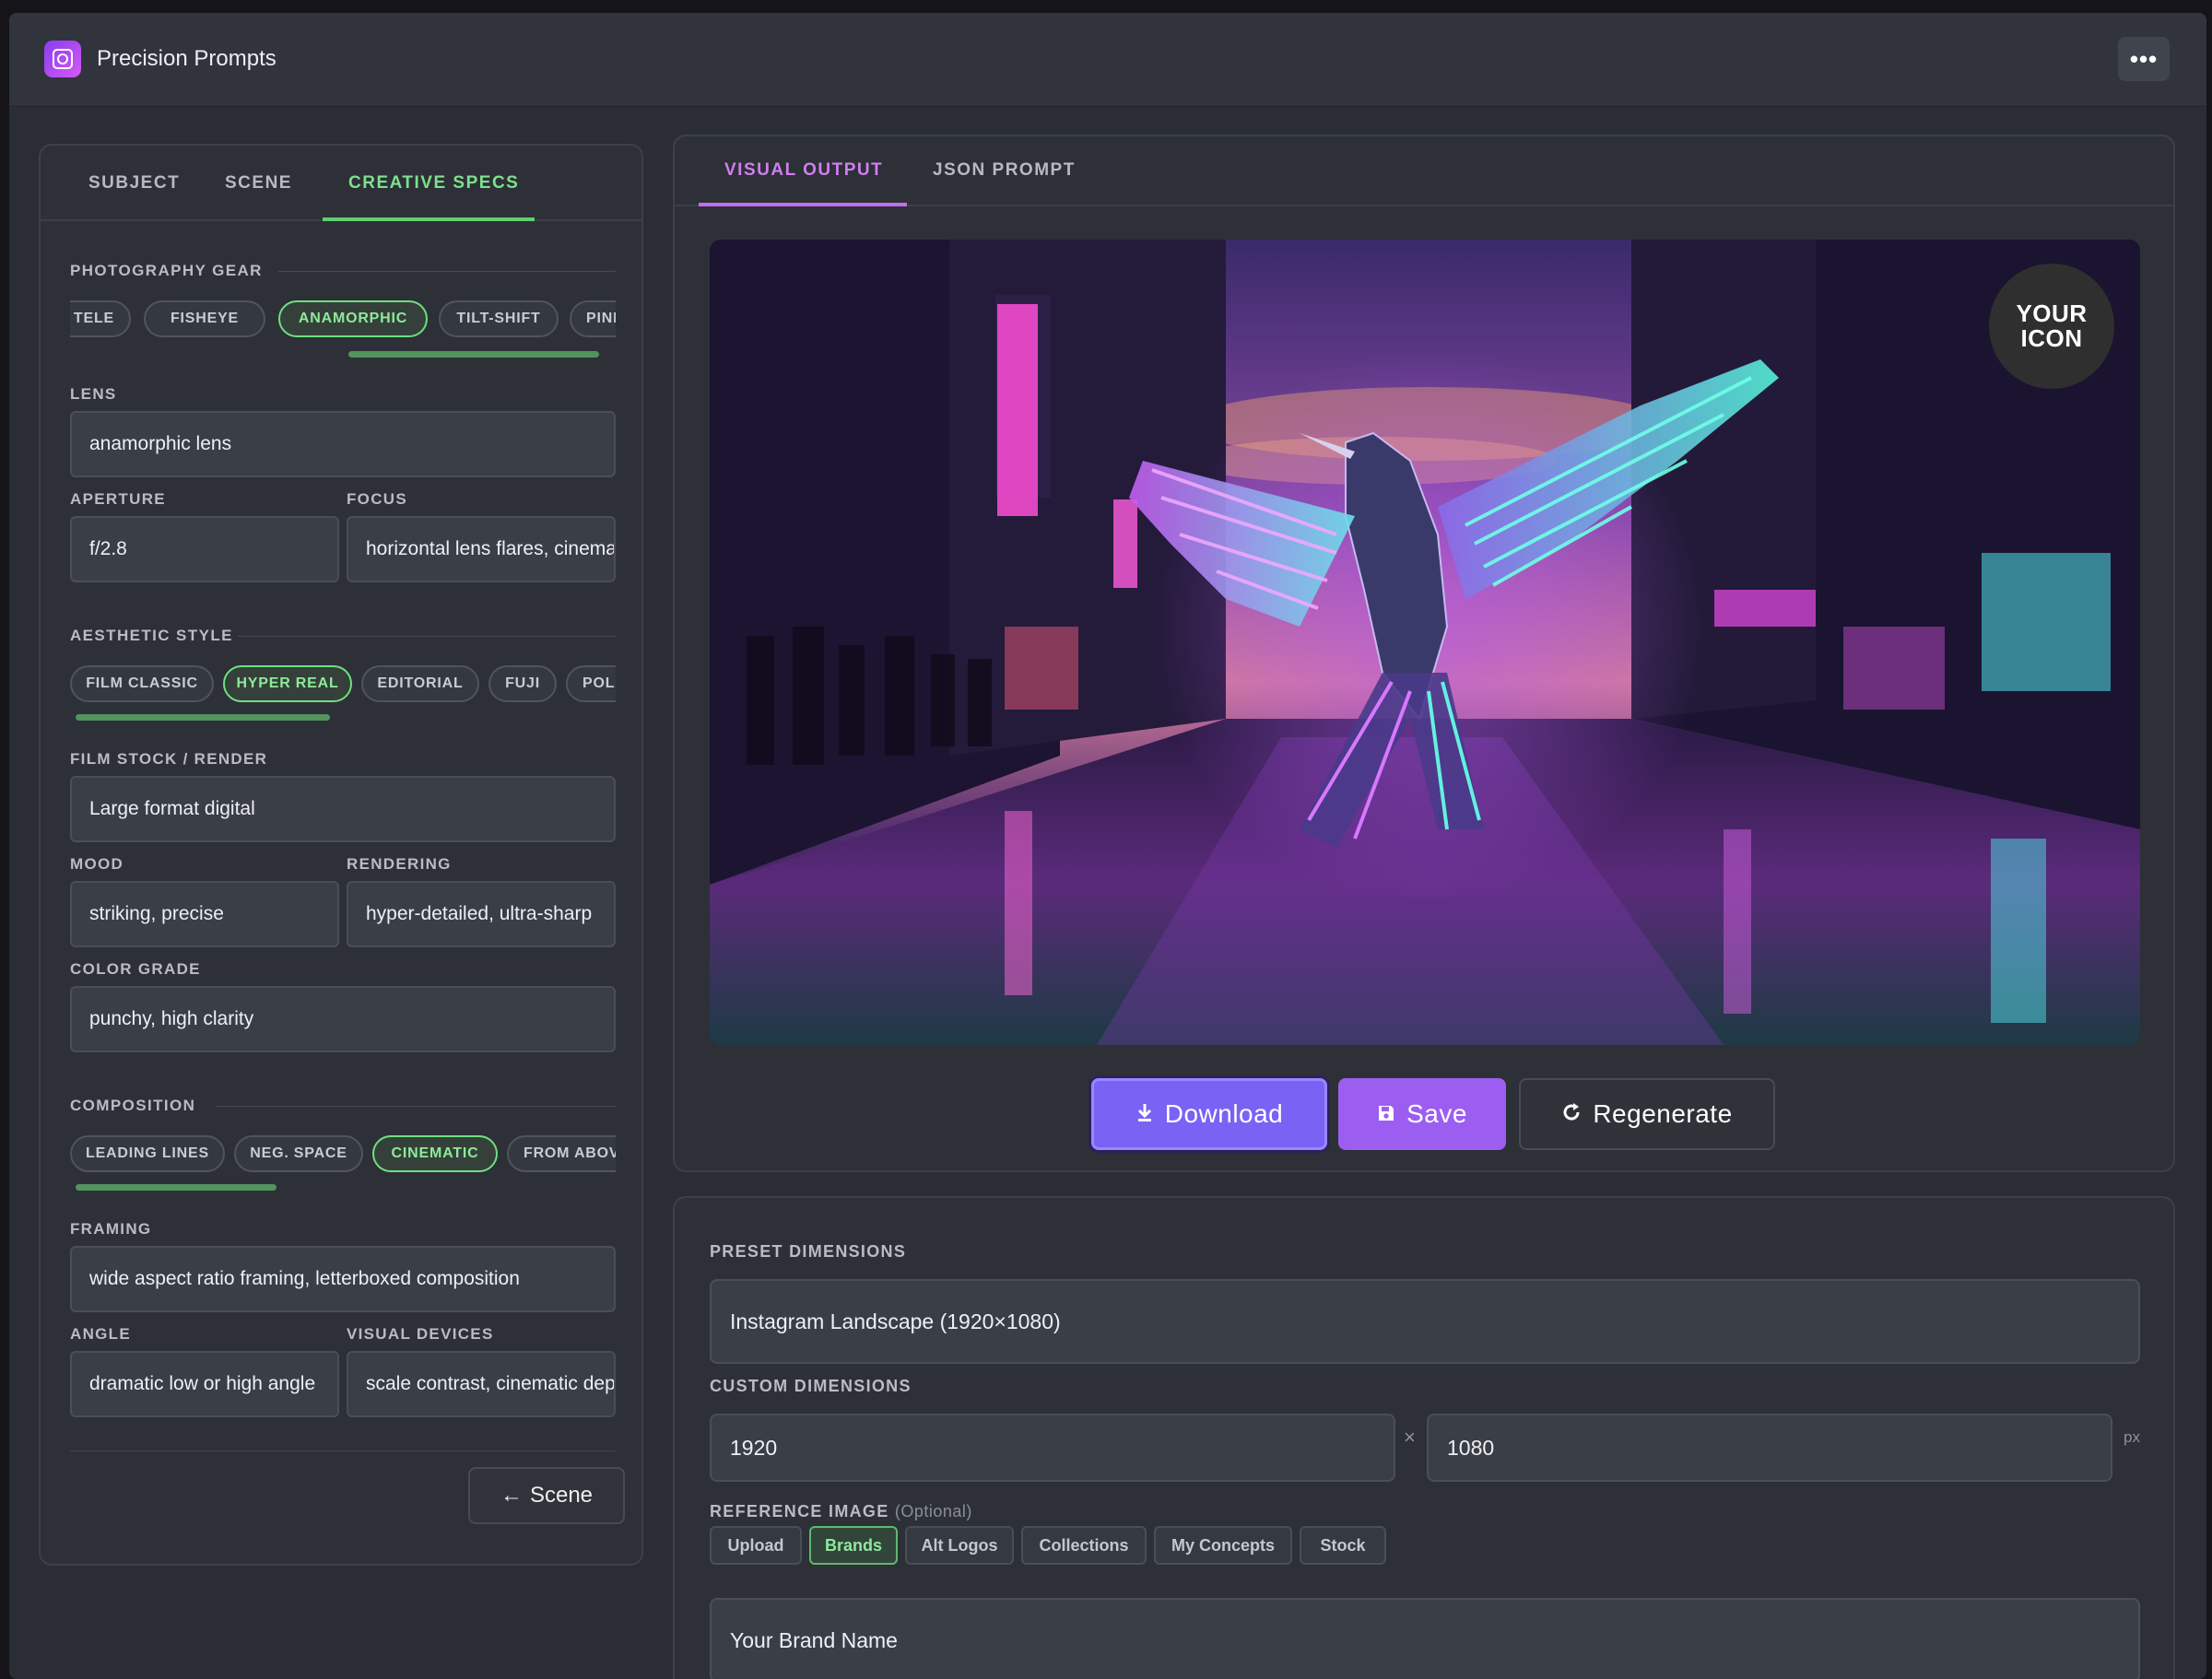 The height and width of the screenshot is (1679, 2212). Describe the element at coordinates (343, 1450) in the screenshot. I see `footer-divider` at that location.